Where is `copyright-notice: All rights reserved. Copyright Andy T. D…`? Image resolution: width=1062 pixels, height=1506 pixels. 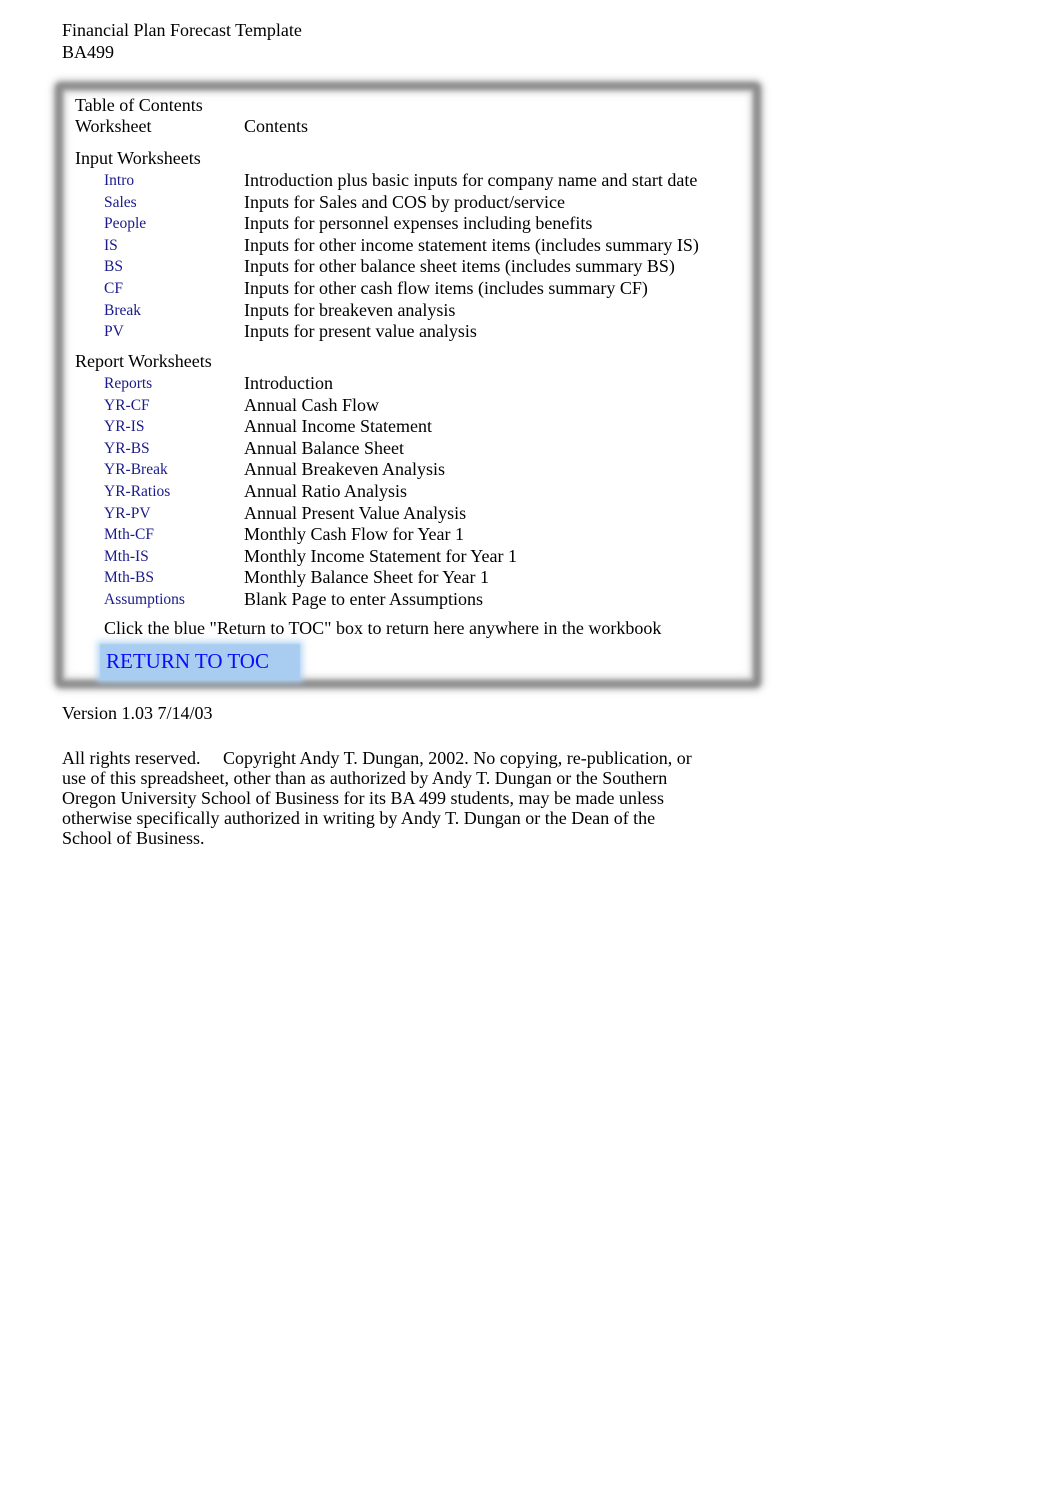 copyright-notice: All rights reserved. Copyright Andy T. D… is located at coordinates (379, 798).